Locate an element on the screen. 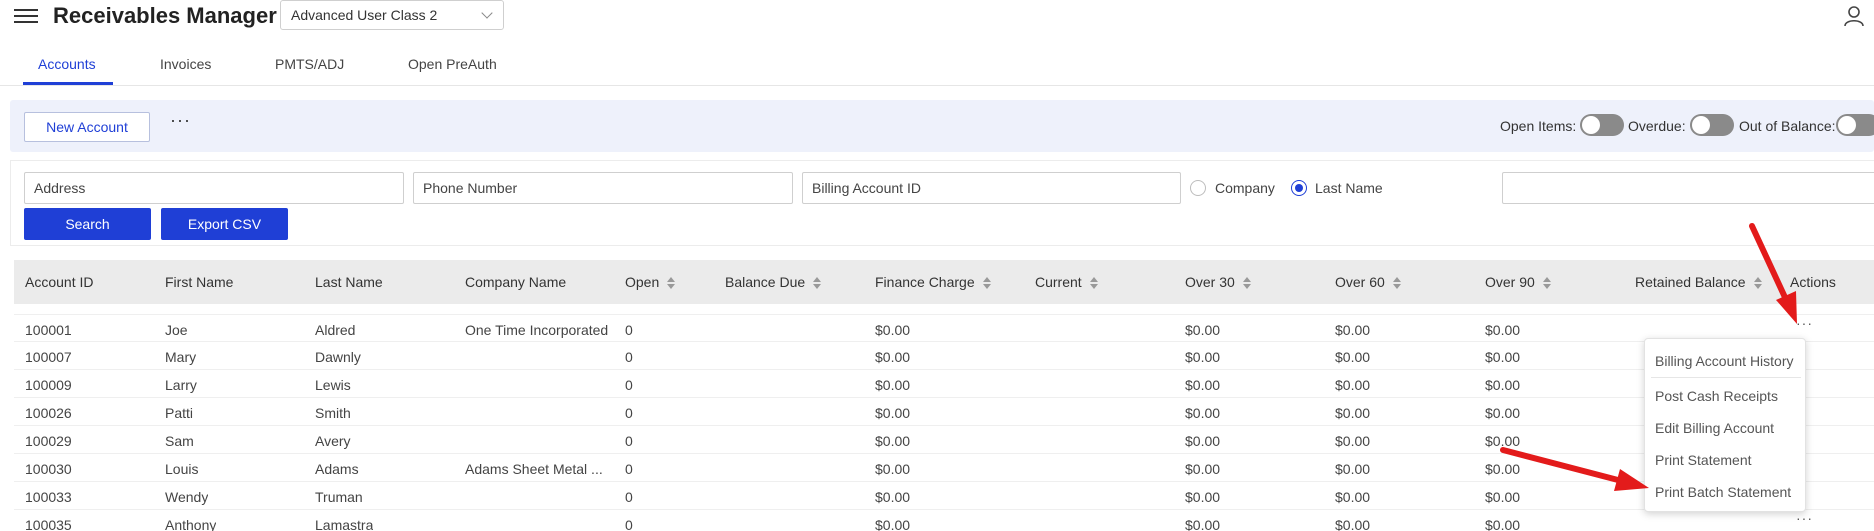 The width and height of the screenshot is (1874, 531). col-over-60: Over 60 is located at coordinates (1368, 282).